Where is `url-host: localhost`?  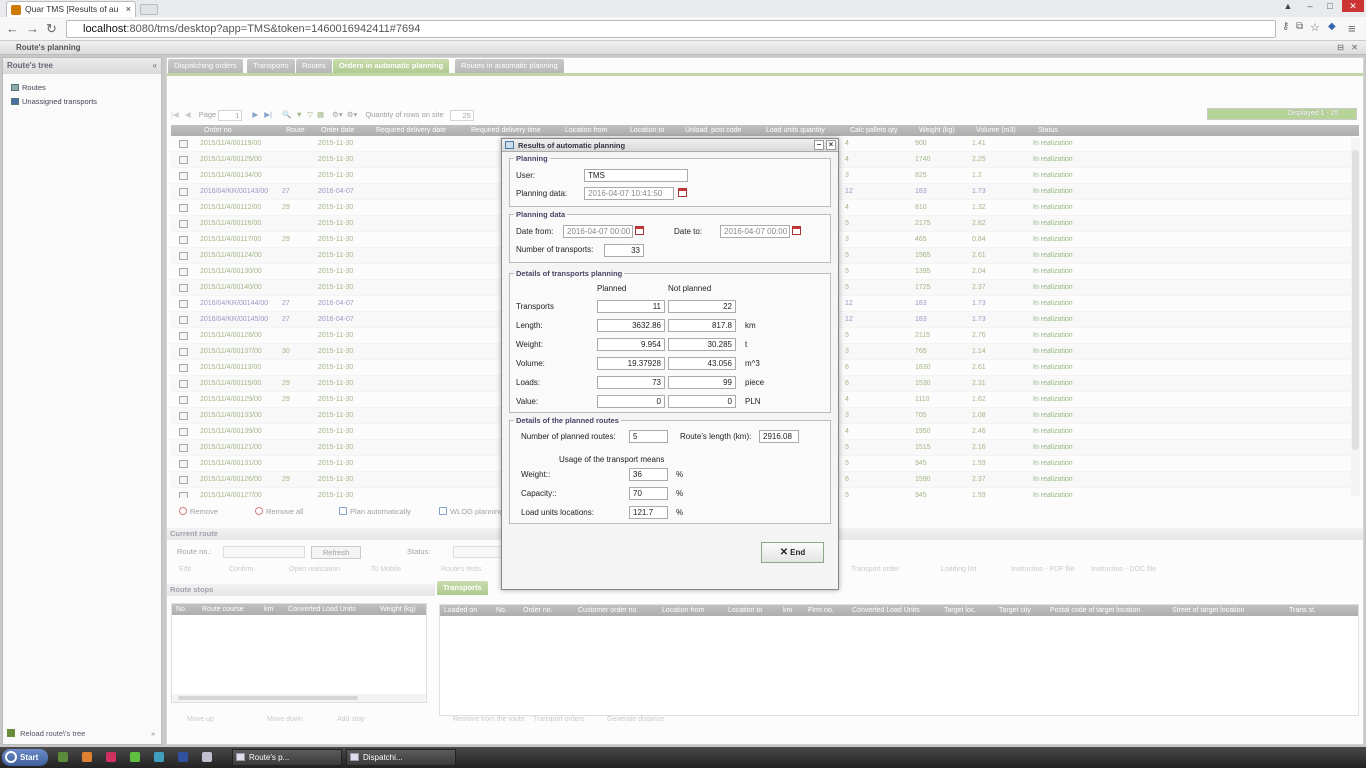
url-host: localhost is located at coordinates (105, 29).